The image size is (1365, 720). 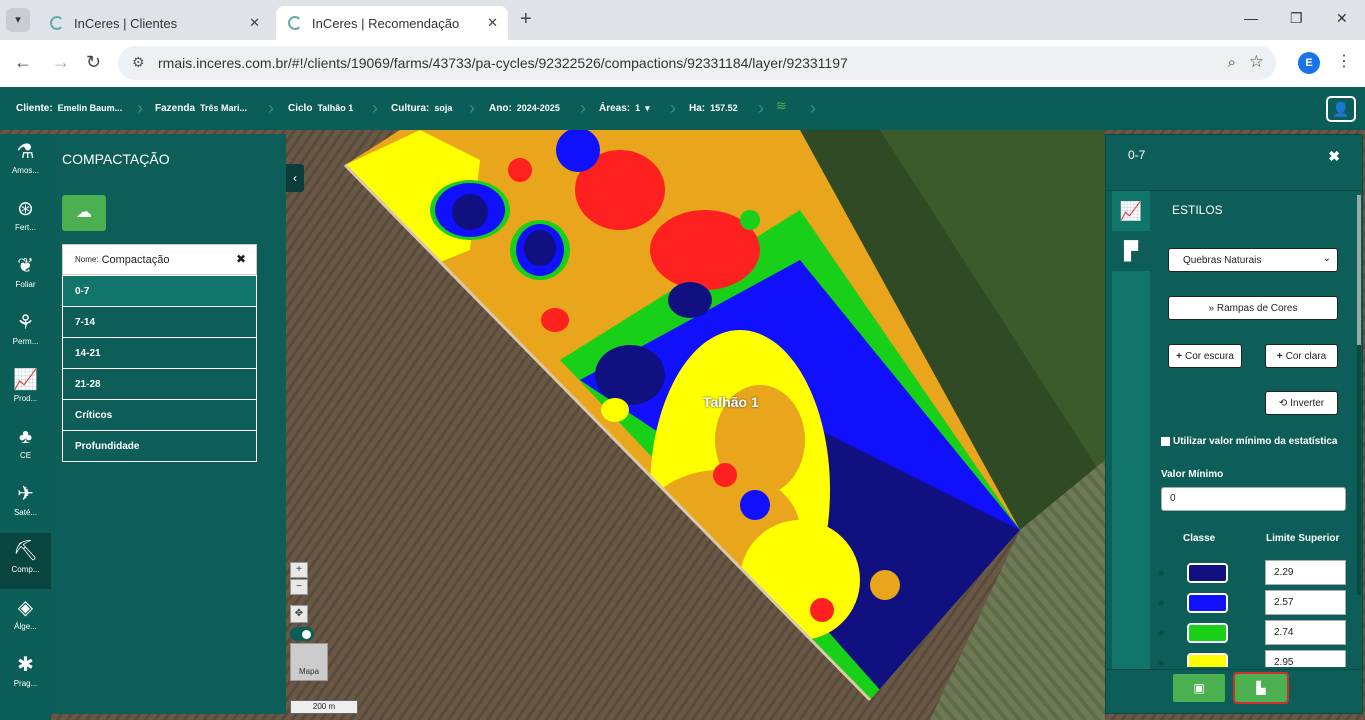 I want to click on paint-roller-tab-icon: ▛, so click(x=1131, y=251).